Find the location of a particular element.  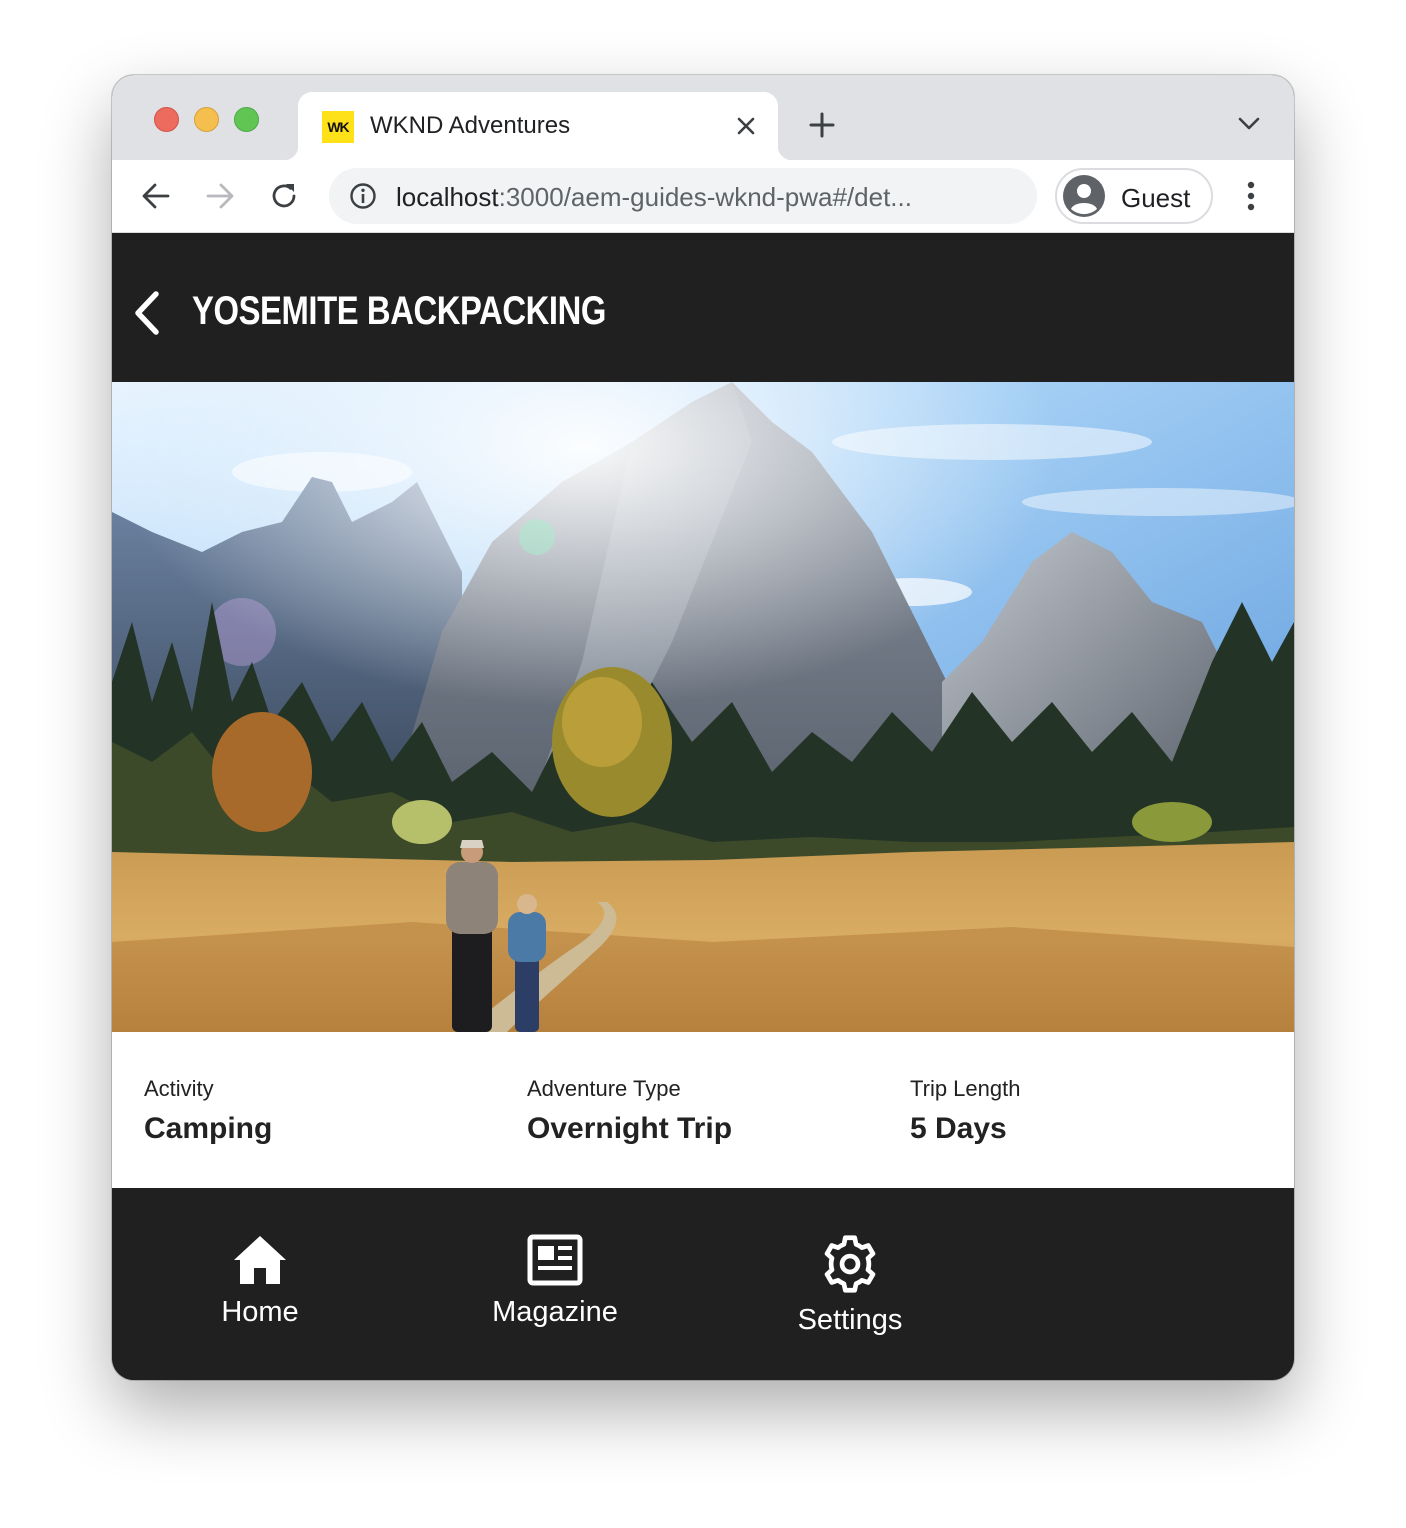

forward-button is located at coordinates (220, 196).